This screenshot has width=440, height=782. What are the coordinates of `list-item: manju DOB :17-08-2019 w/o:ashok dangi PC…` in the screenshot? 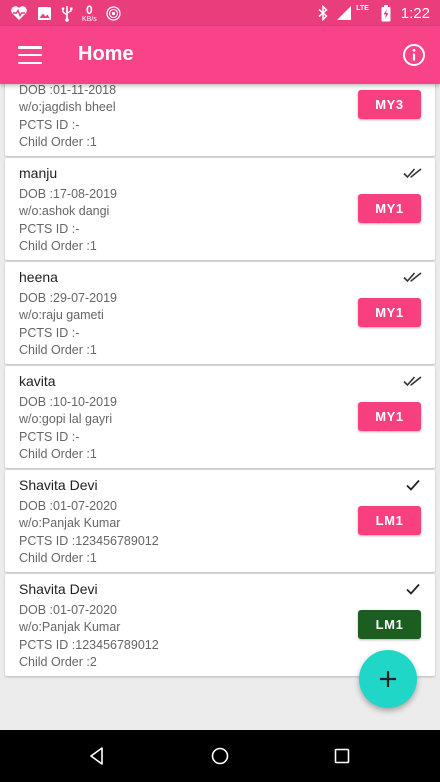 It's located at (220, 209).